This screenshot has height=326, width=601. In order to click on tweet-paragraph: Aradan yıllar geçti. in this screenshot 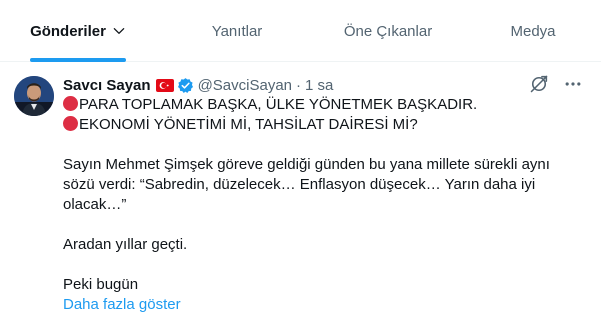, I will do `click(125, 244)`.